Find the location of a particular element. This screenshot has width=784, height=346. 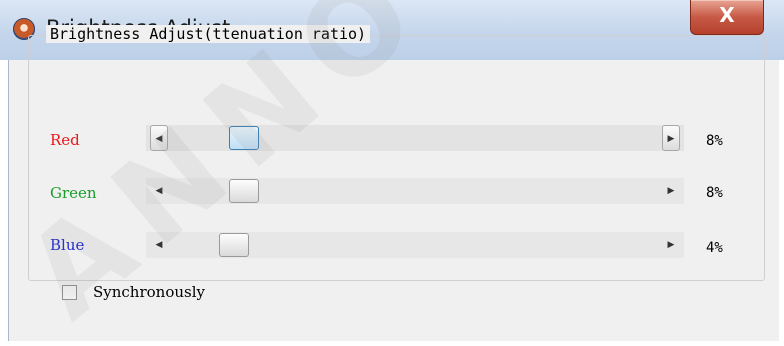

synchronously-label: Synchronously is located at coordinates (149, 292).